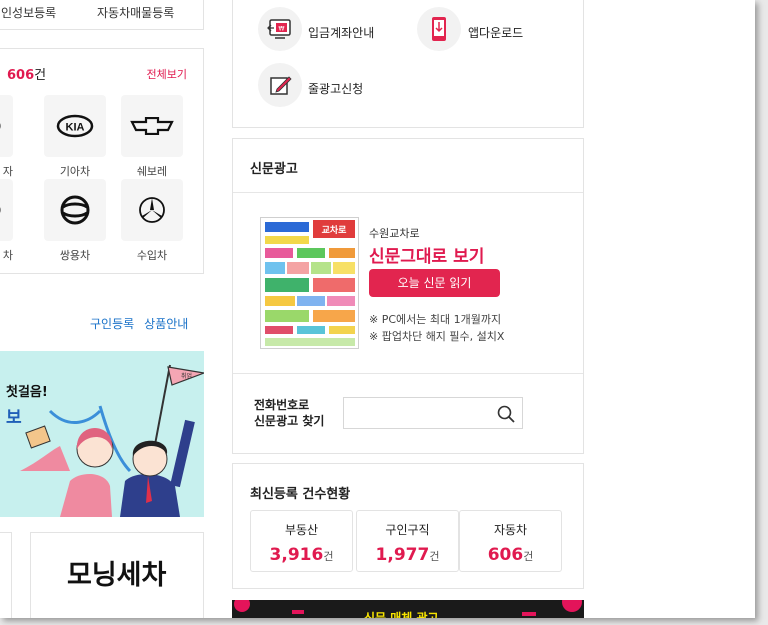 This screenshot has width=768, height=625. I want to click on phone-label-line-2: 신문광고 찾기, so click(289, 421).